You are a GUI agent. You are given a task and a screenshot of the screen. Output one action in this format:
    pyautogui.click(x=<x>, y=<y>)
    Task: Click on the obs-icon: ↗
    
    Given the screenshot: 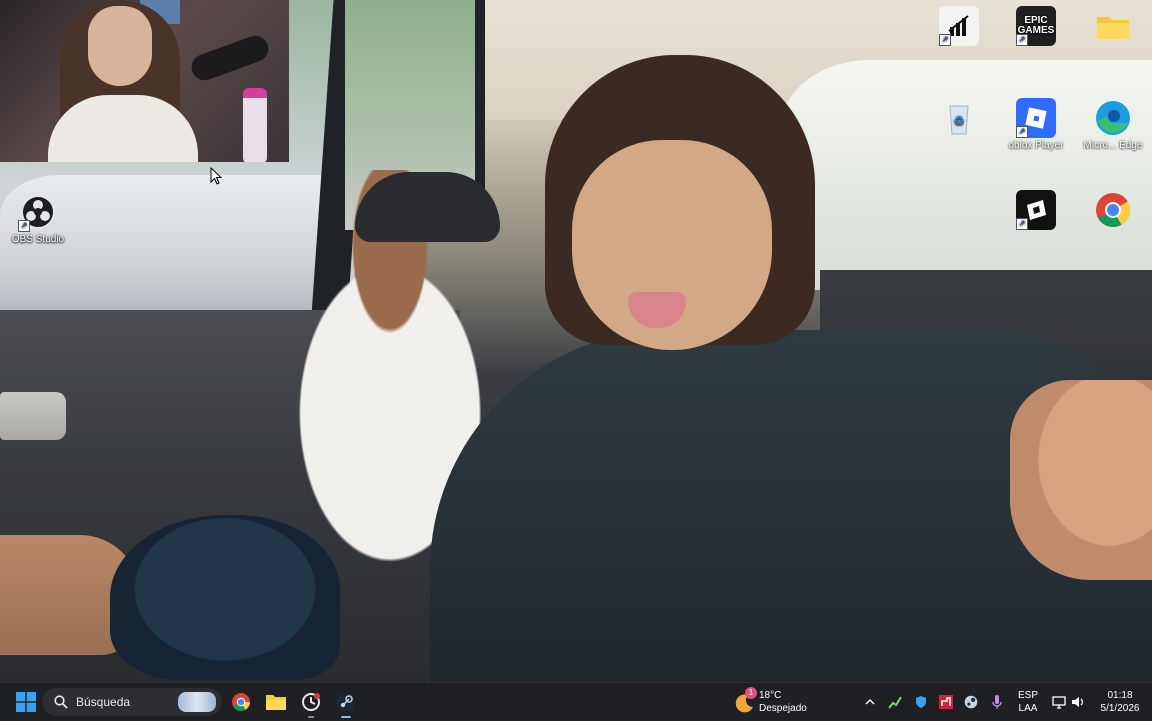 What is the action you would take?
    pyautogui.click(x=38, y=212)
    